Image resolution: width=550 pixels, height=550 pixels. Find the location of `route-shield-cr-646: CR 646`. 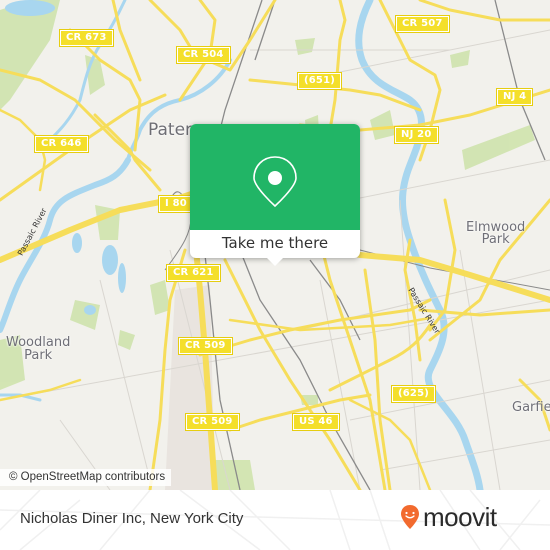

route-shield-cr-646: CR 646 is located at coordinates (61, 144).